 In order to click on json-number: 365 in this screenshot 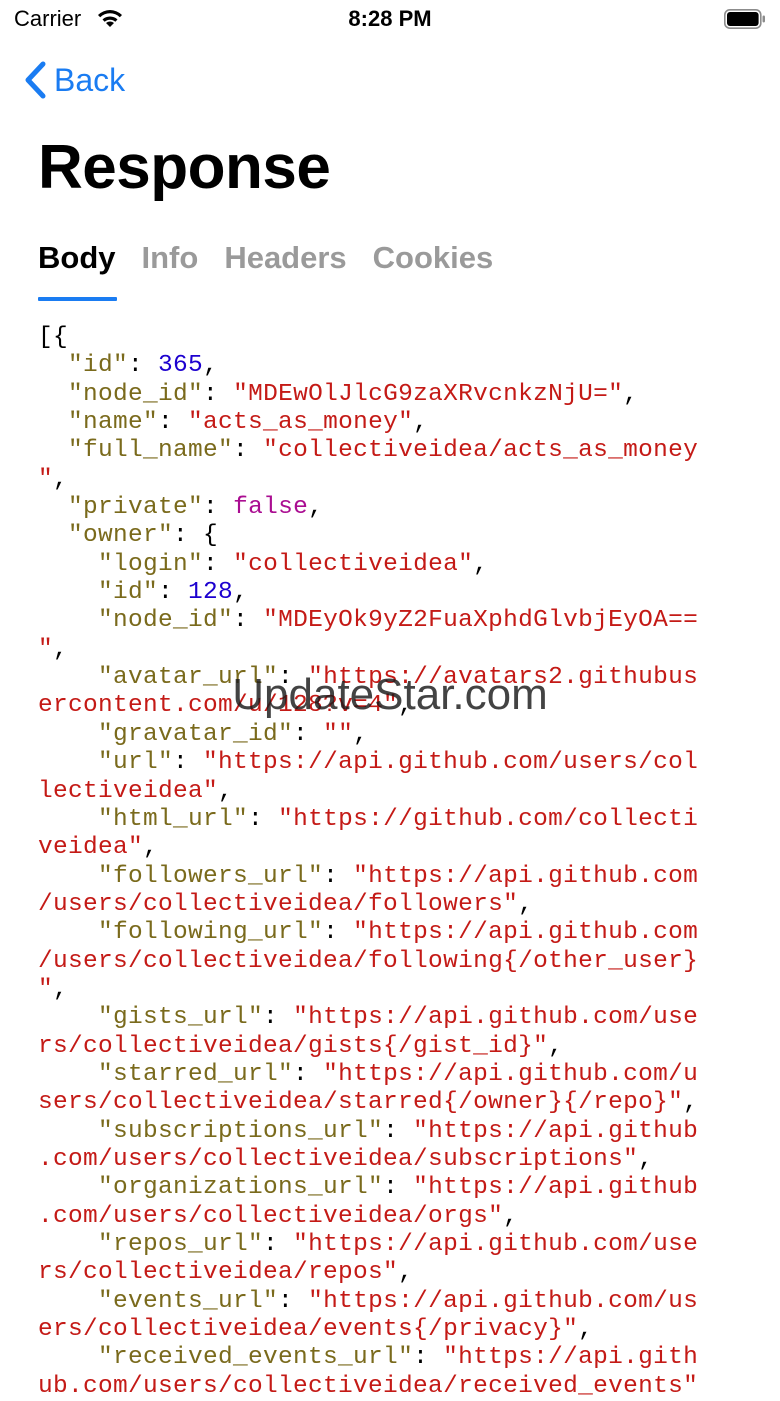, I will do `click(181, 366)`.